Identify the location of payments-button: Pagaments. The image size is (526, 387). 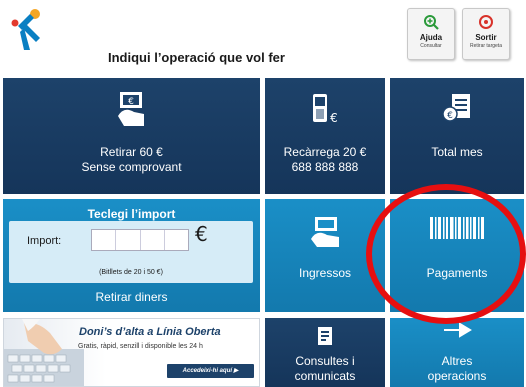
(457, 255).